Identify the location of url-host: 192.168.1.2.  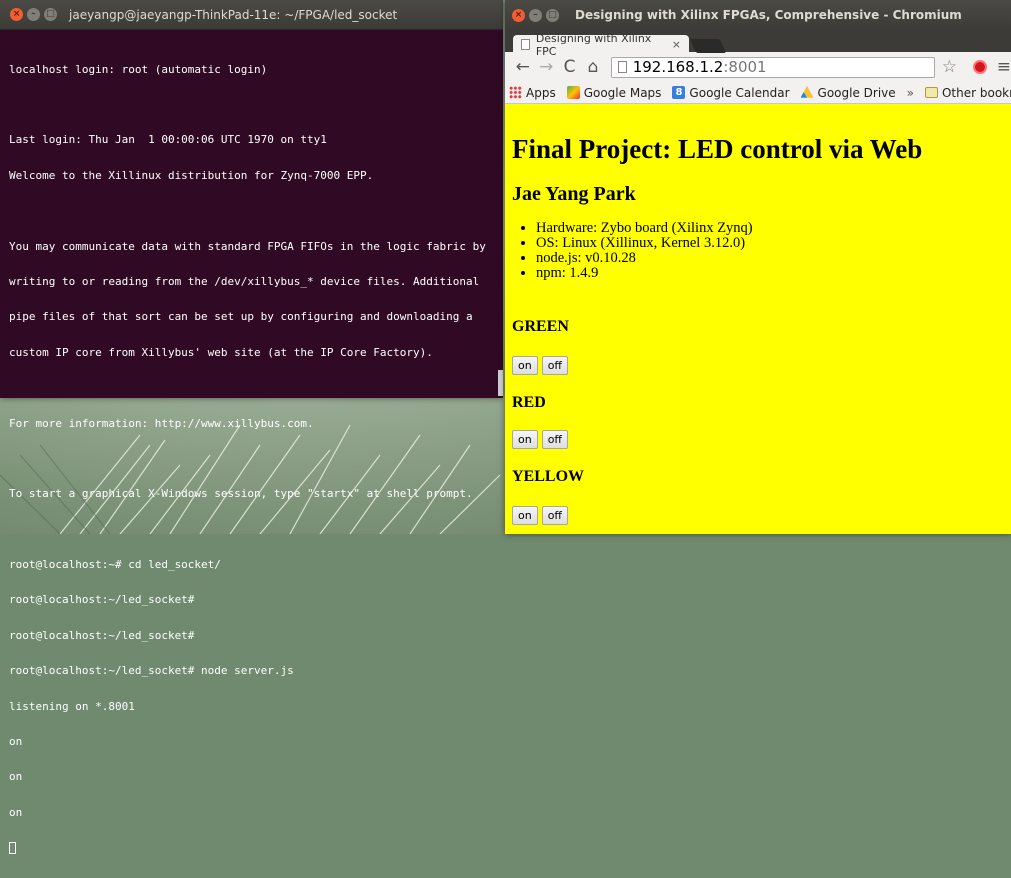
(678, 67).